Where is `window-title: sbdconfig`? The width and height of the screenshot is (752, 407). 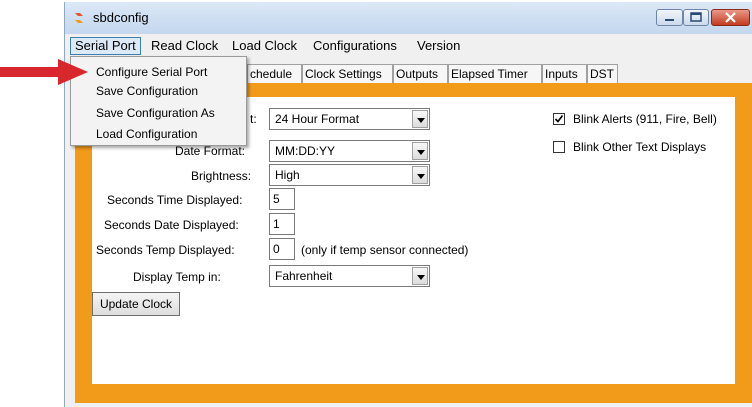 window-title: sbdconfig is located at coordinates (121, 17).